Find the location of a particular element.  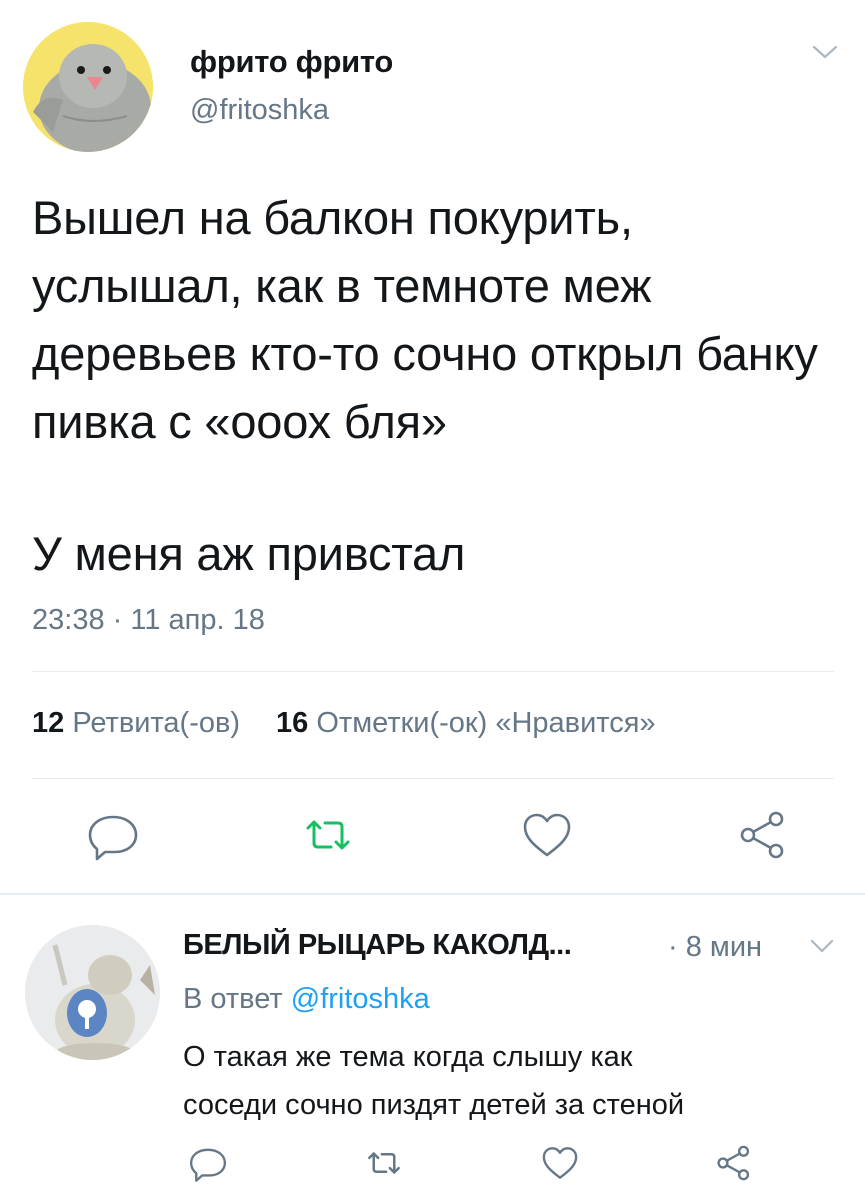

author-avatar is located at coordinates (88, 87).